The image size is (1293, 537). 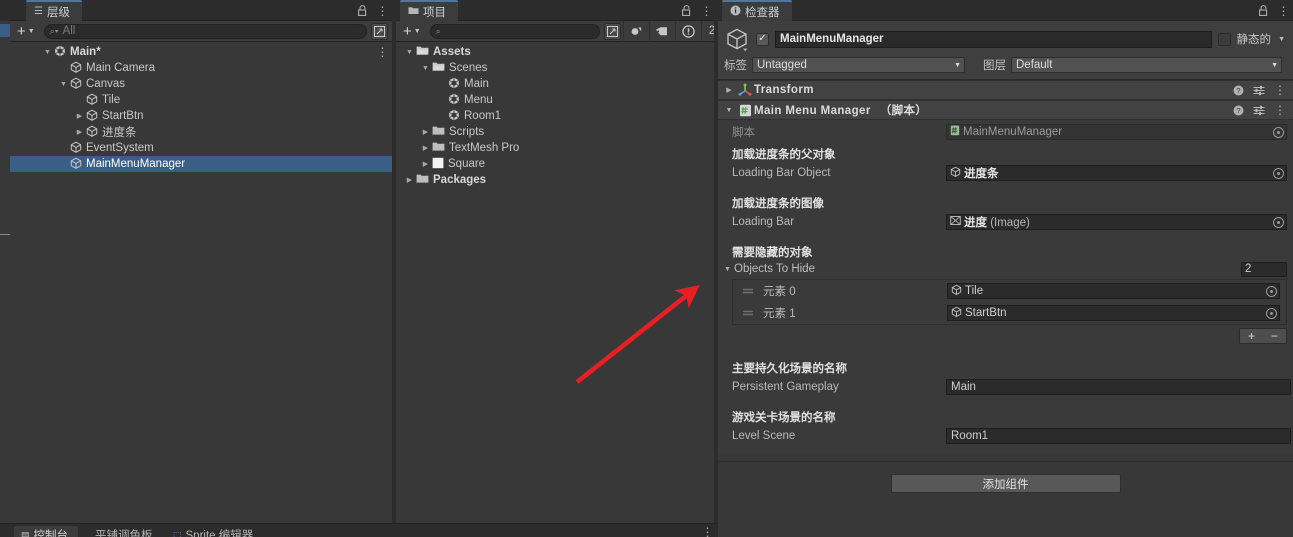 What do you see at coordinates (1113, 291) in the screenshot?
I see `array-element-object-field: Tile` at bounding box center [1113, 291].